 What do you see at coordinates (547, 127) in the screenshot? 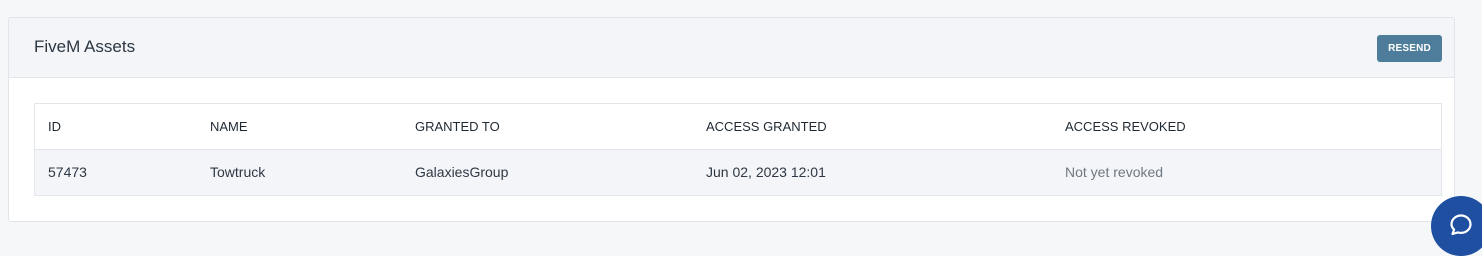
I see `column-header-granted-to: GRANTED TO` at bounding box center [547, 127].